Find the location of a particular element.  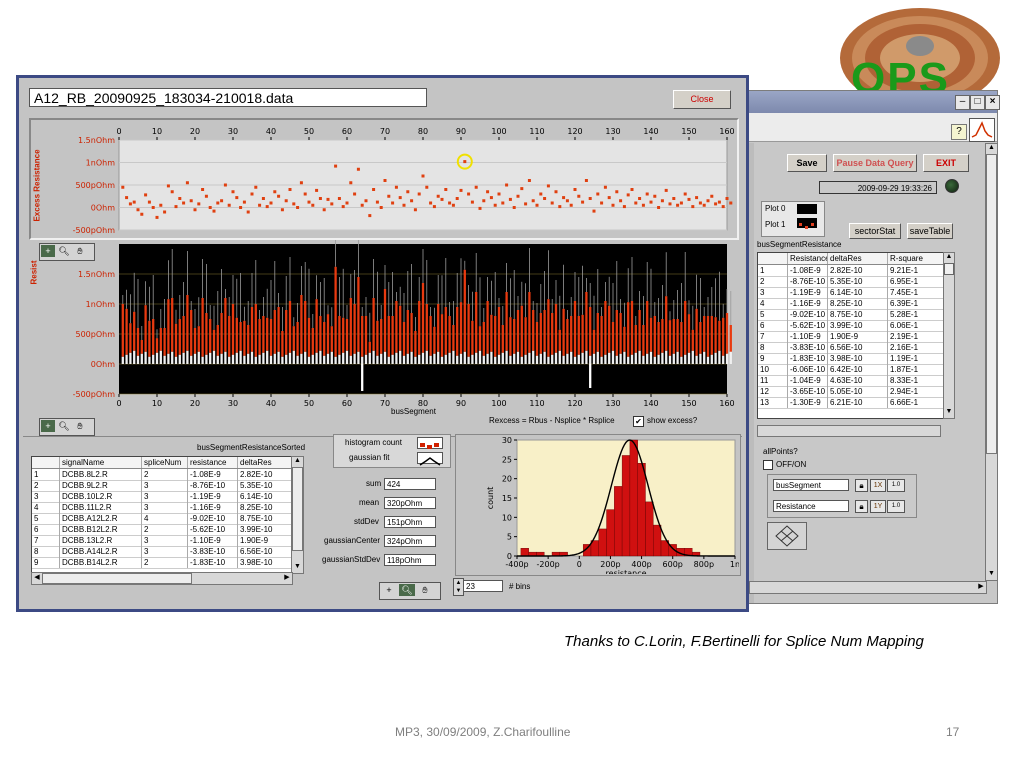

table-row: 13 -1.30E-9 6.21E-10 6.66E-1 is located at coordinates (851, 403).